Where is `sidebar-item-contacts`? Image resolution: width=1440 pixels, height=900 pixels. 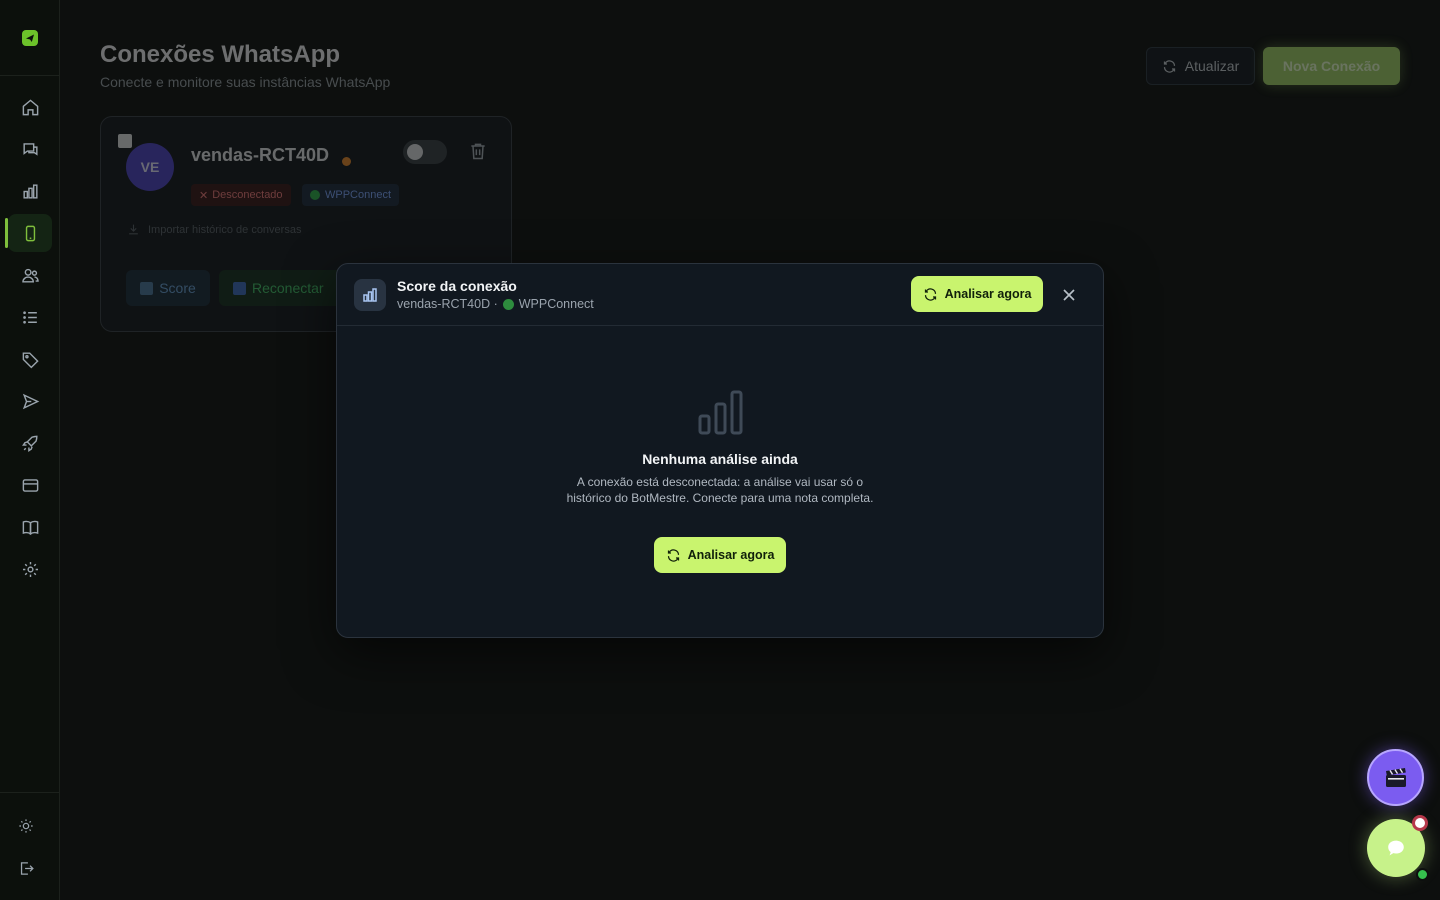 sidebar-item-contacts is located at coordinates (30, 275).